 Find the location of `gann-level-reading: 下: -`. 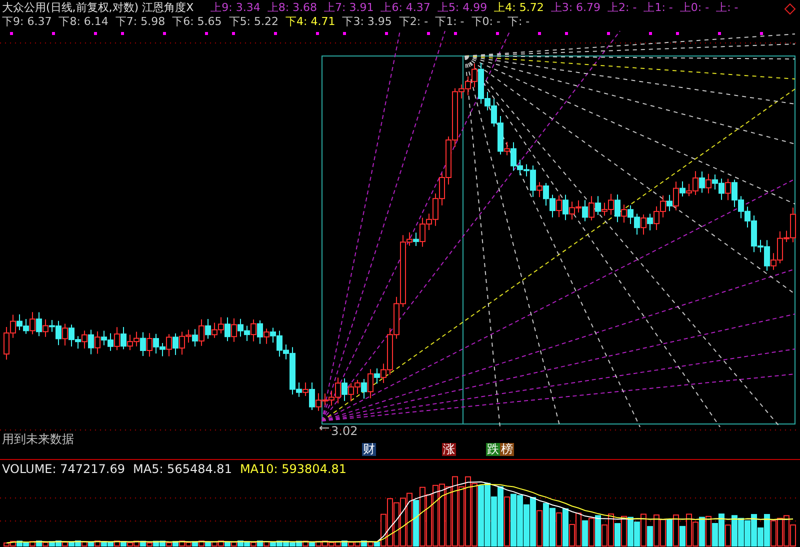

gann-level-reading: 下: - is located at coordinates (518, 22).